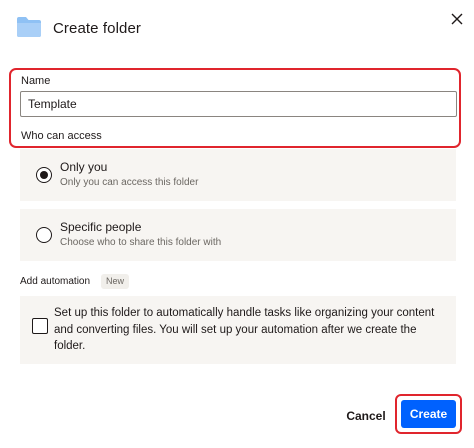 The width and height of the screenshot is (474, 448). What do you see at coordinates (29, 27) in the screenshot?
I see `folder-icon` at bounding box center [29, 27].